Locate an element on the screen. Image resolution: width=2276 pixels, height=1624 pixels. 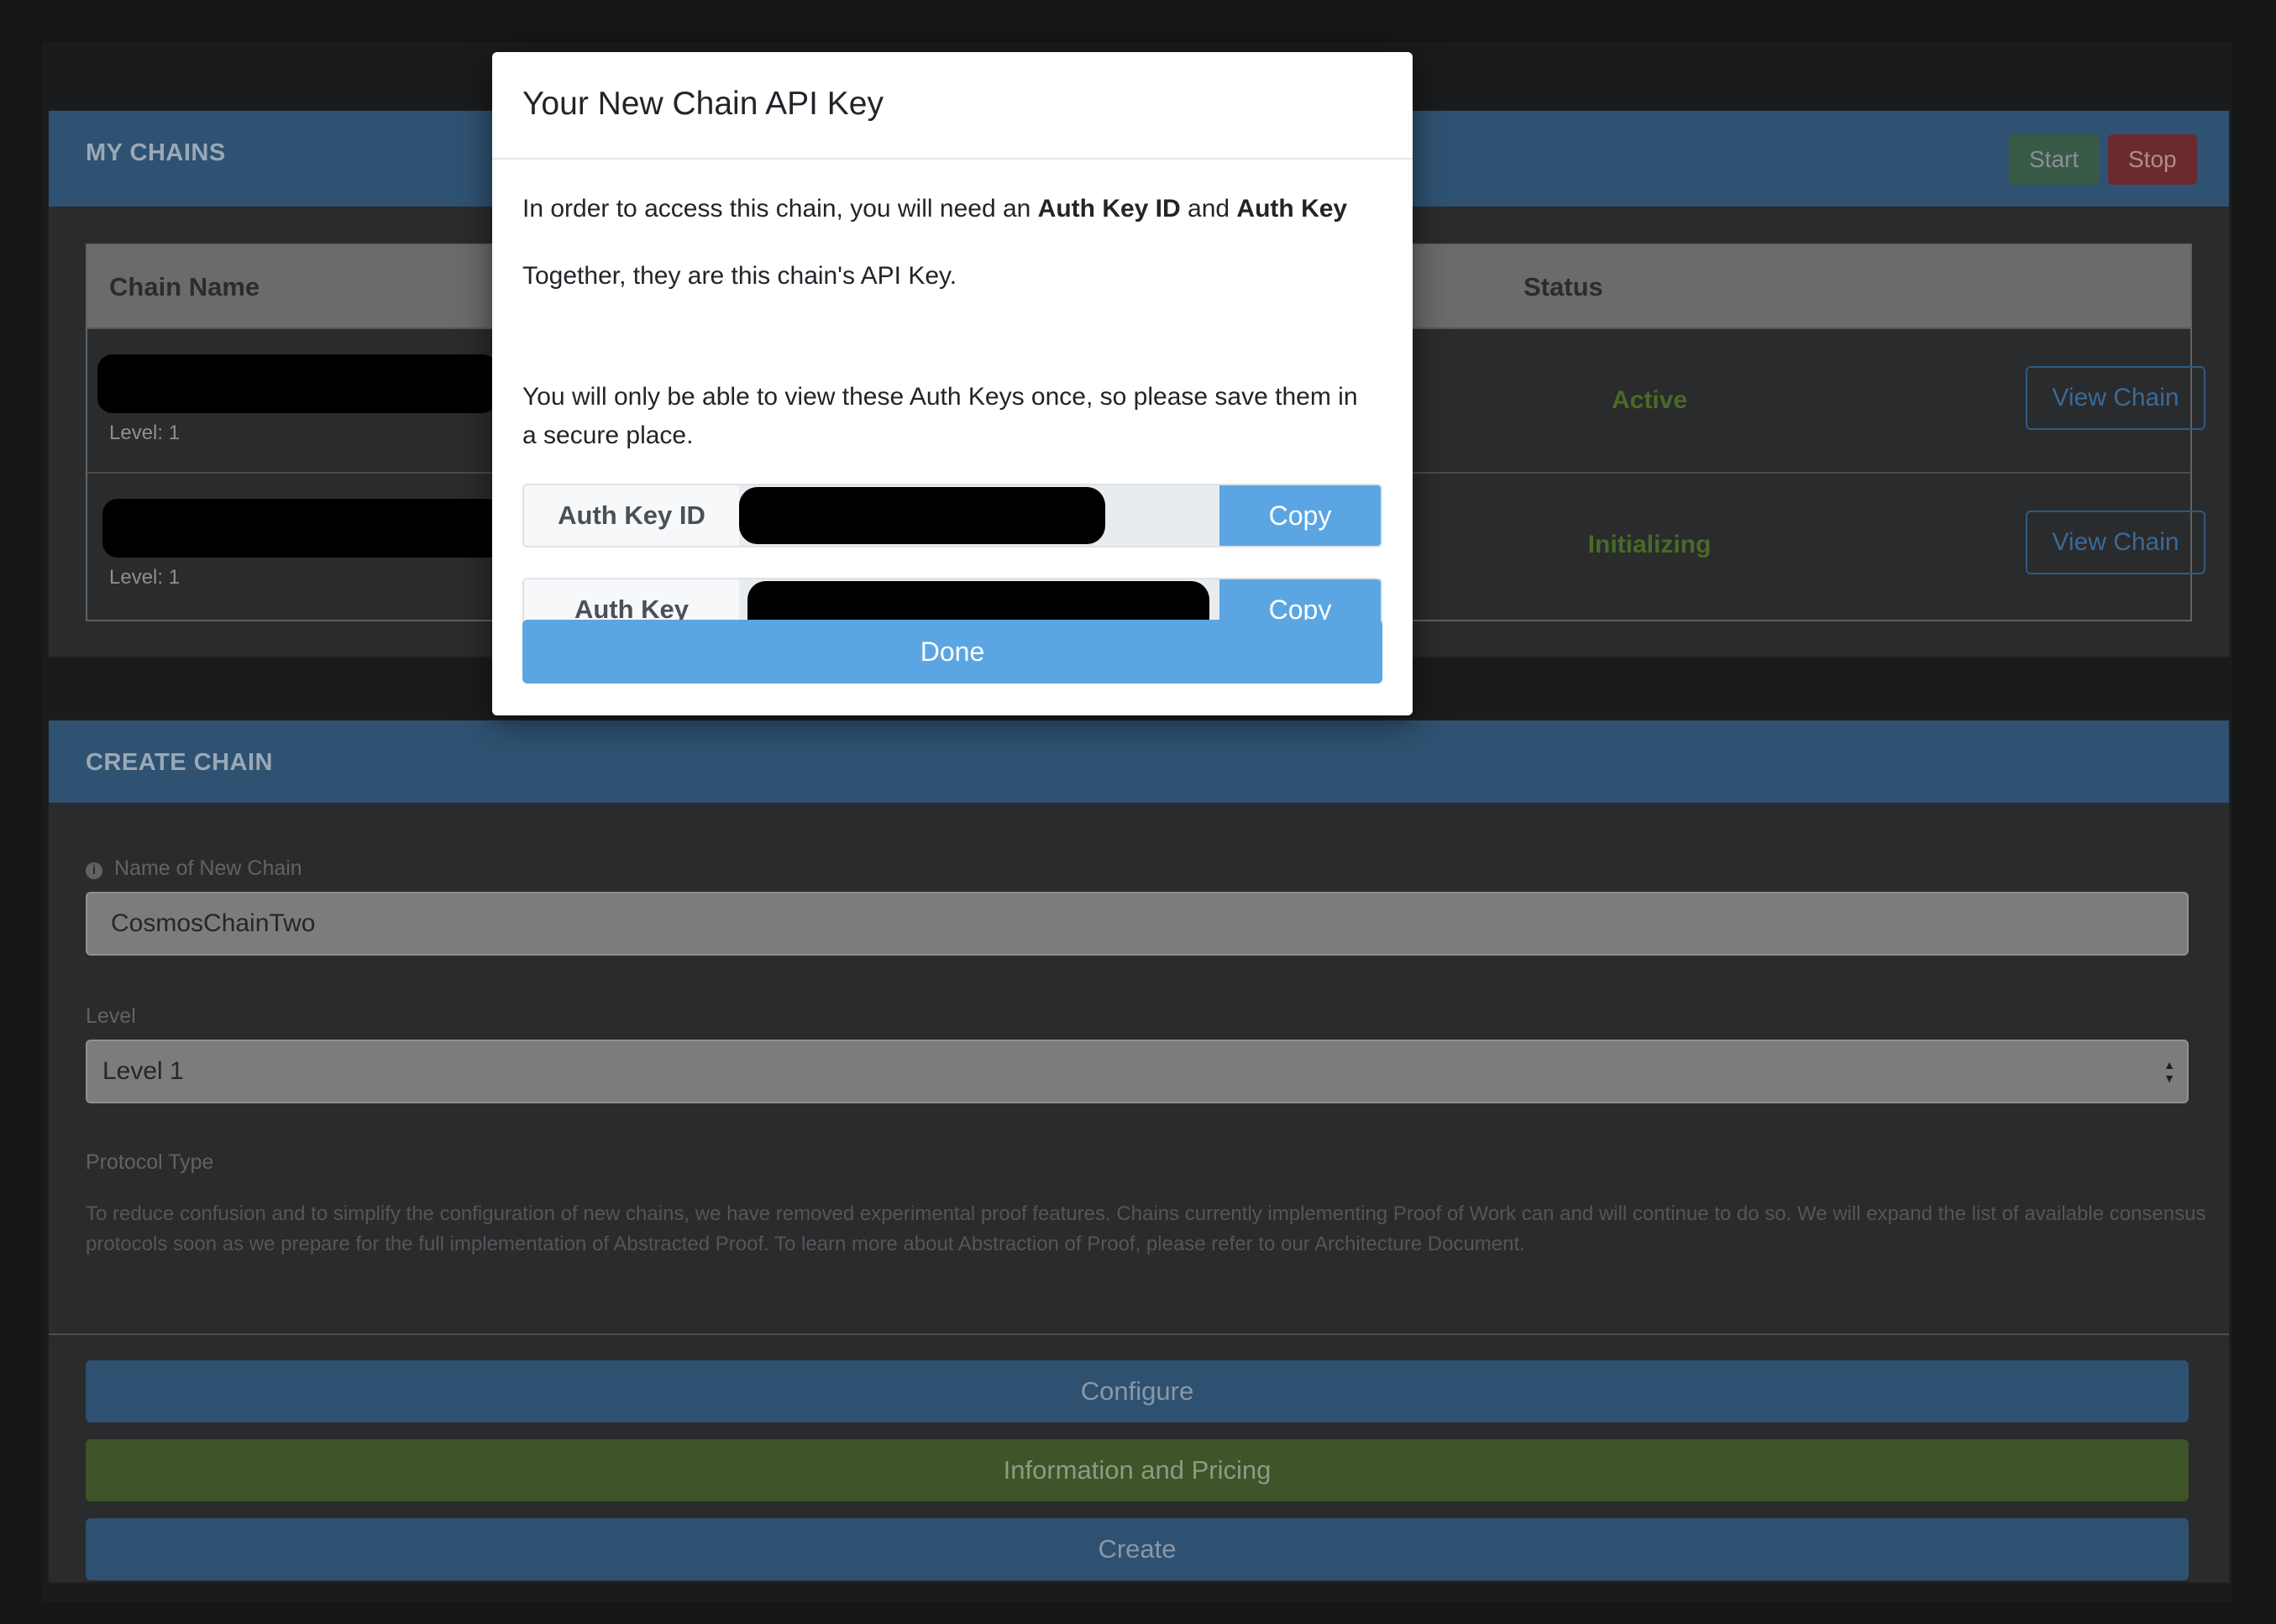
select-arrows-icon: ▲ ▼ is located at coordinates (2169, 1071).